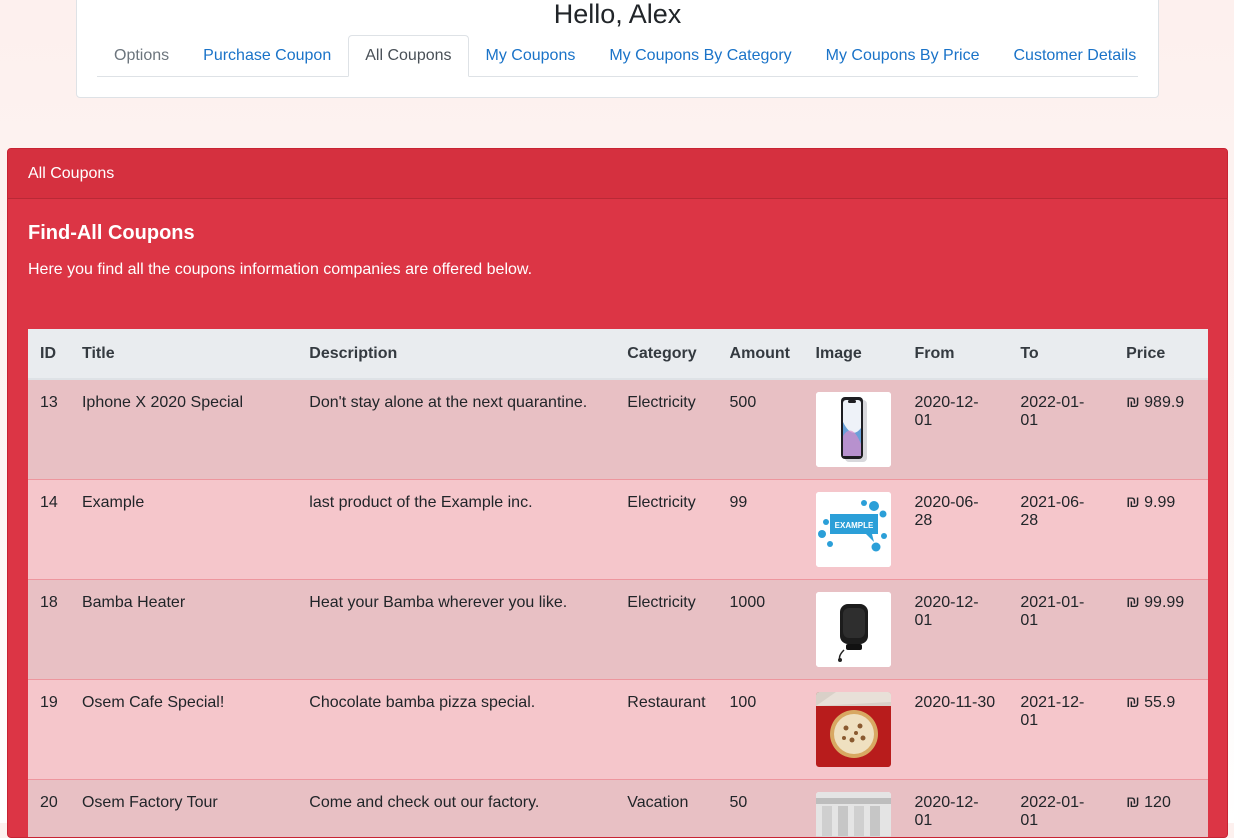  Describe the element at coordinates (617, 16) in the screenshot. I see `greeting-title: Hello, Alex` at that location.